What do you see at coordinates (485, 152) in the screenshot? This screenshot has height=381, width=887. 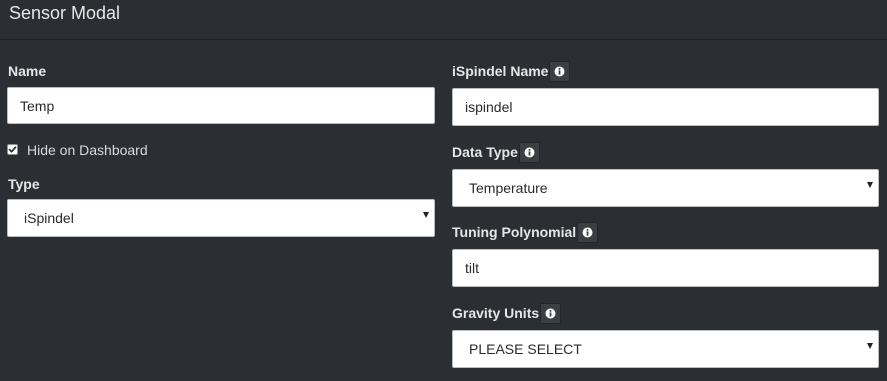 I see `data-type-label: Data Type` at bounding box center [485, 152].